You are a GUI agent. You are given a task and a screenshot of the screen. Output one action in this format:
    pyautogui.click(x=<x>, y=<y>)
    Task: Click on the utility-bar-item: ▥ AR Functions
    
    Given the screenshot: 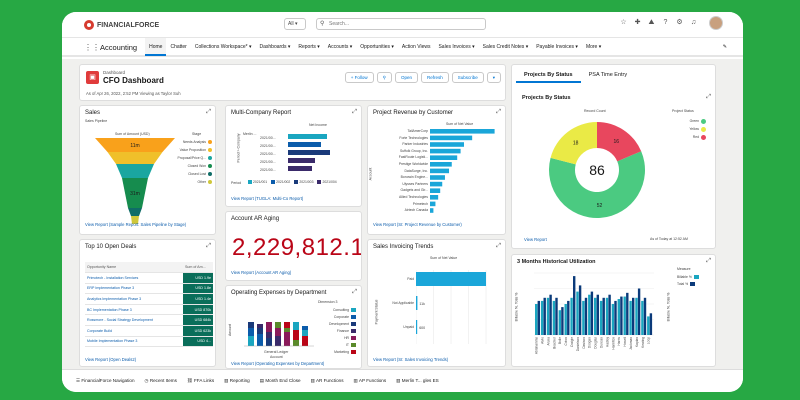 What is the action you would take?
    pyautogui.click(x=327, y=381)
    